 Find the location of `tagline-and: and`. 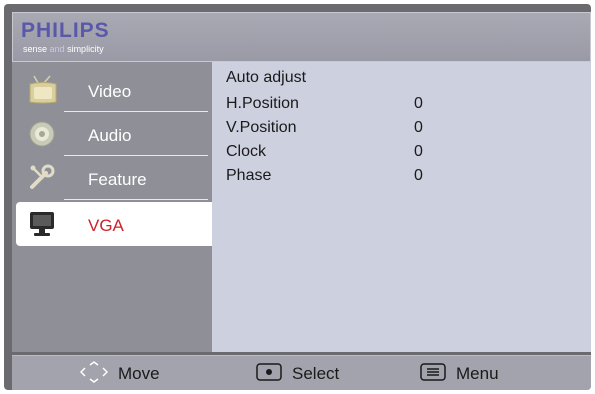

tagline-and: and is located at coordinates (57, 49).